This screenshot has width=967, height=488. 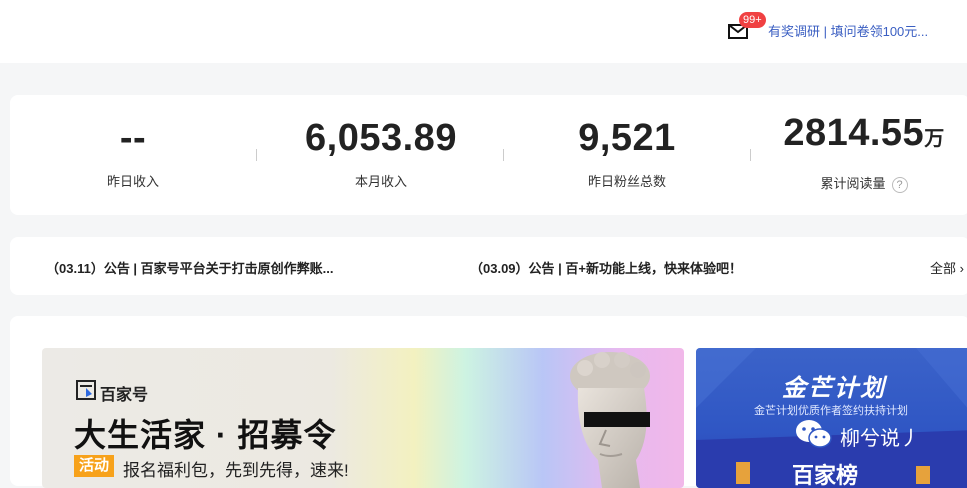 What do you see at coordinates (132, 181) in the screenshot?
I see `stat-label: 昨日收入` at bounding box center [132, 181].